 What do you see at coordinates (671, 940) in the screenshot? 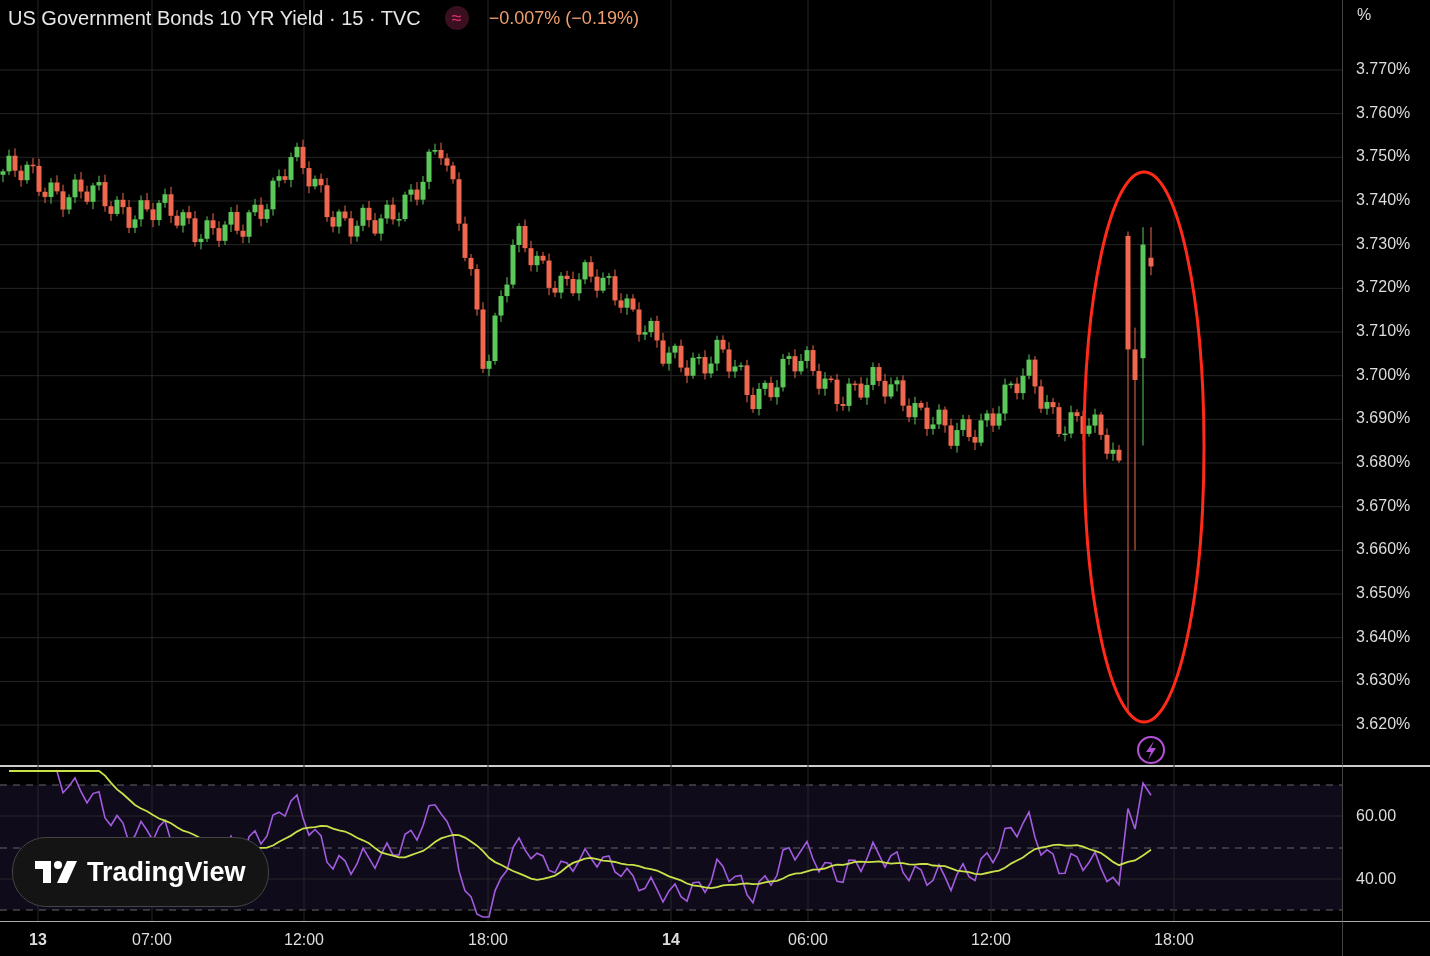
I see `time-label: 14` at bounding box center [671, 940].